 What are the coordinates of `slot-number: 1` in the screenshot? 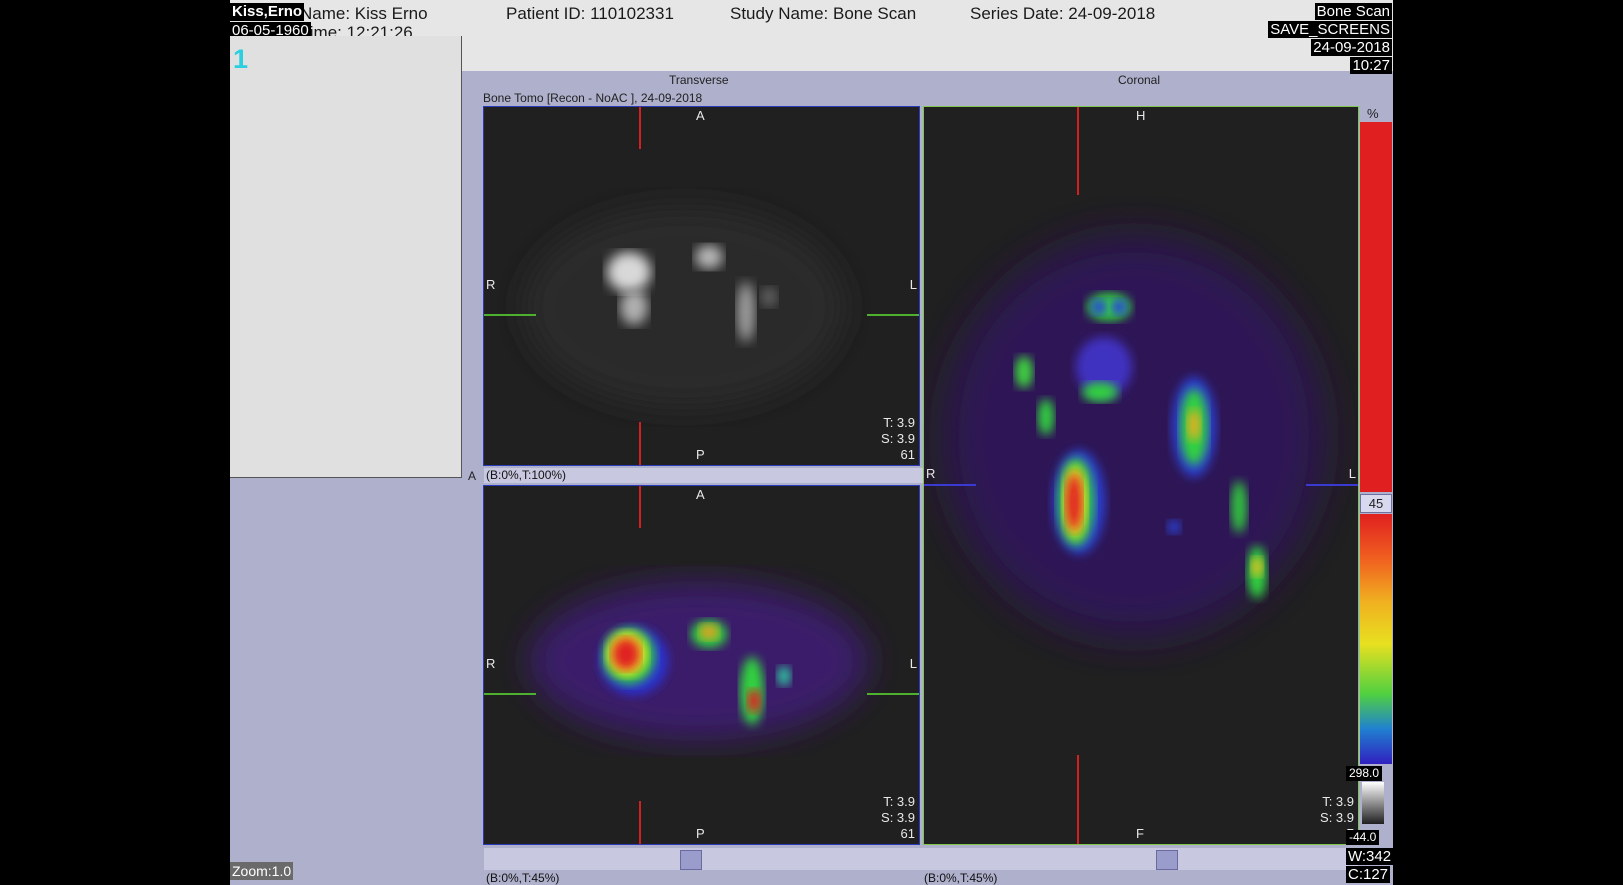 It's located at (241, 59).